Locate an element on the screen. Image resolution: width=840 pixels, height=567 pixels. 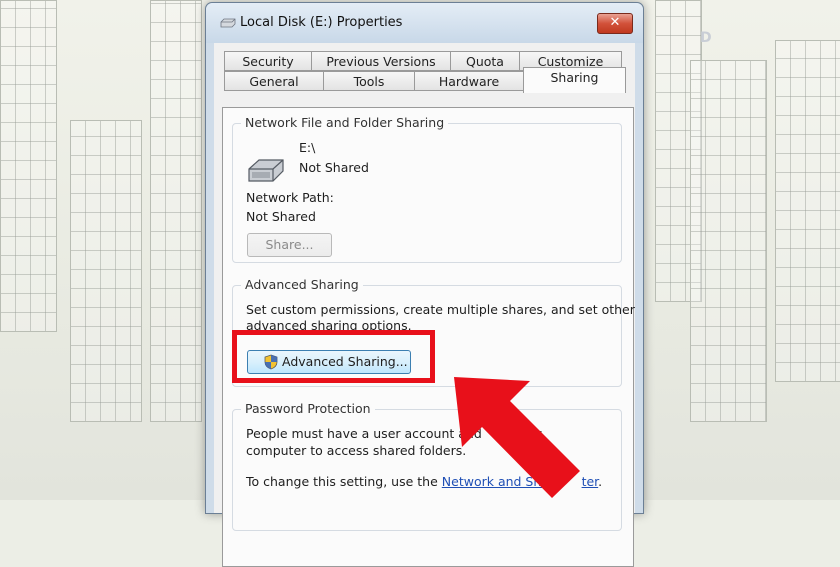
title-bar: Local Disk (E:) Properties ✕ is located at coordinates (424, 23).